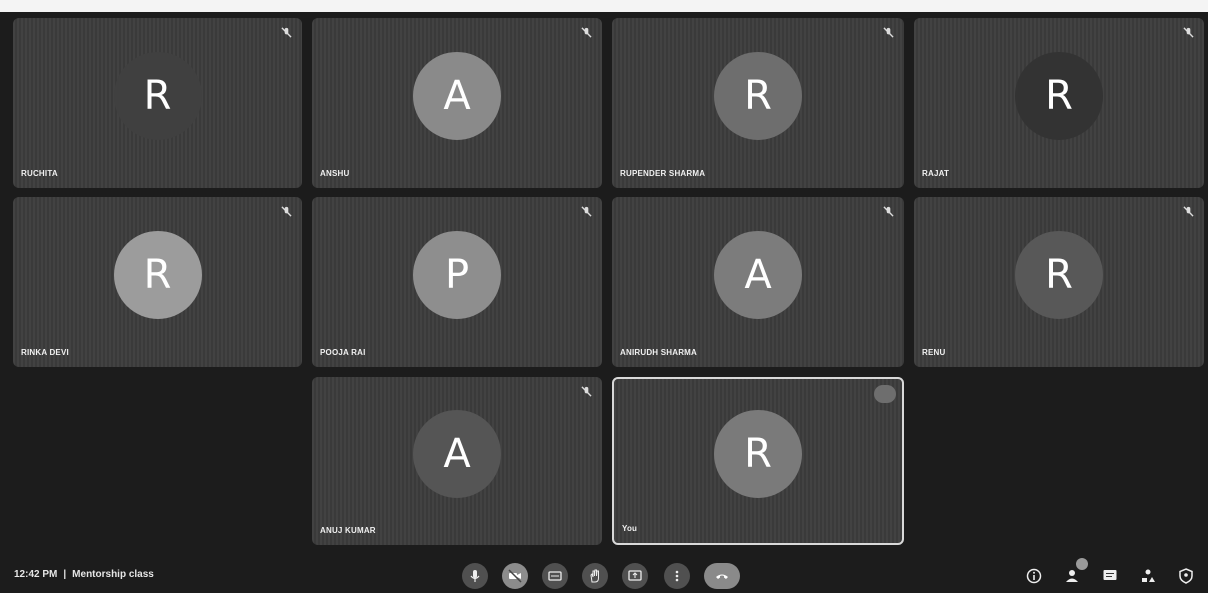 The image size is (1208, 593). Describe the element at coordinates (659, 352) in the screenshot. I see `participant-name: ANIRUDH SHARMA` at that location.